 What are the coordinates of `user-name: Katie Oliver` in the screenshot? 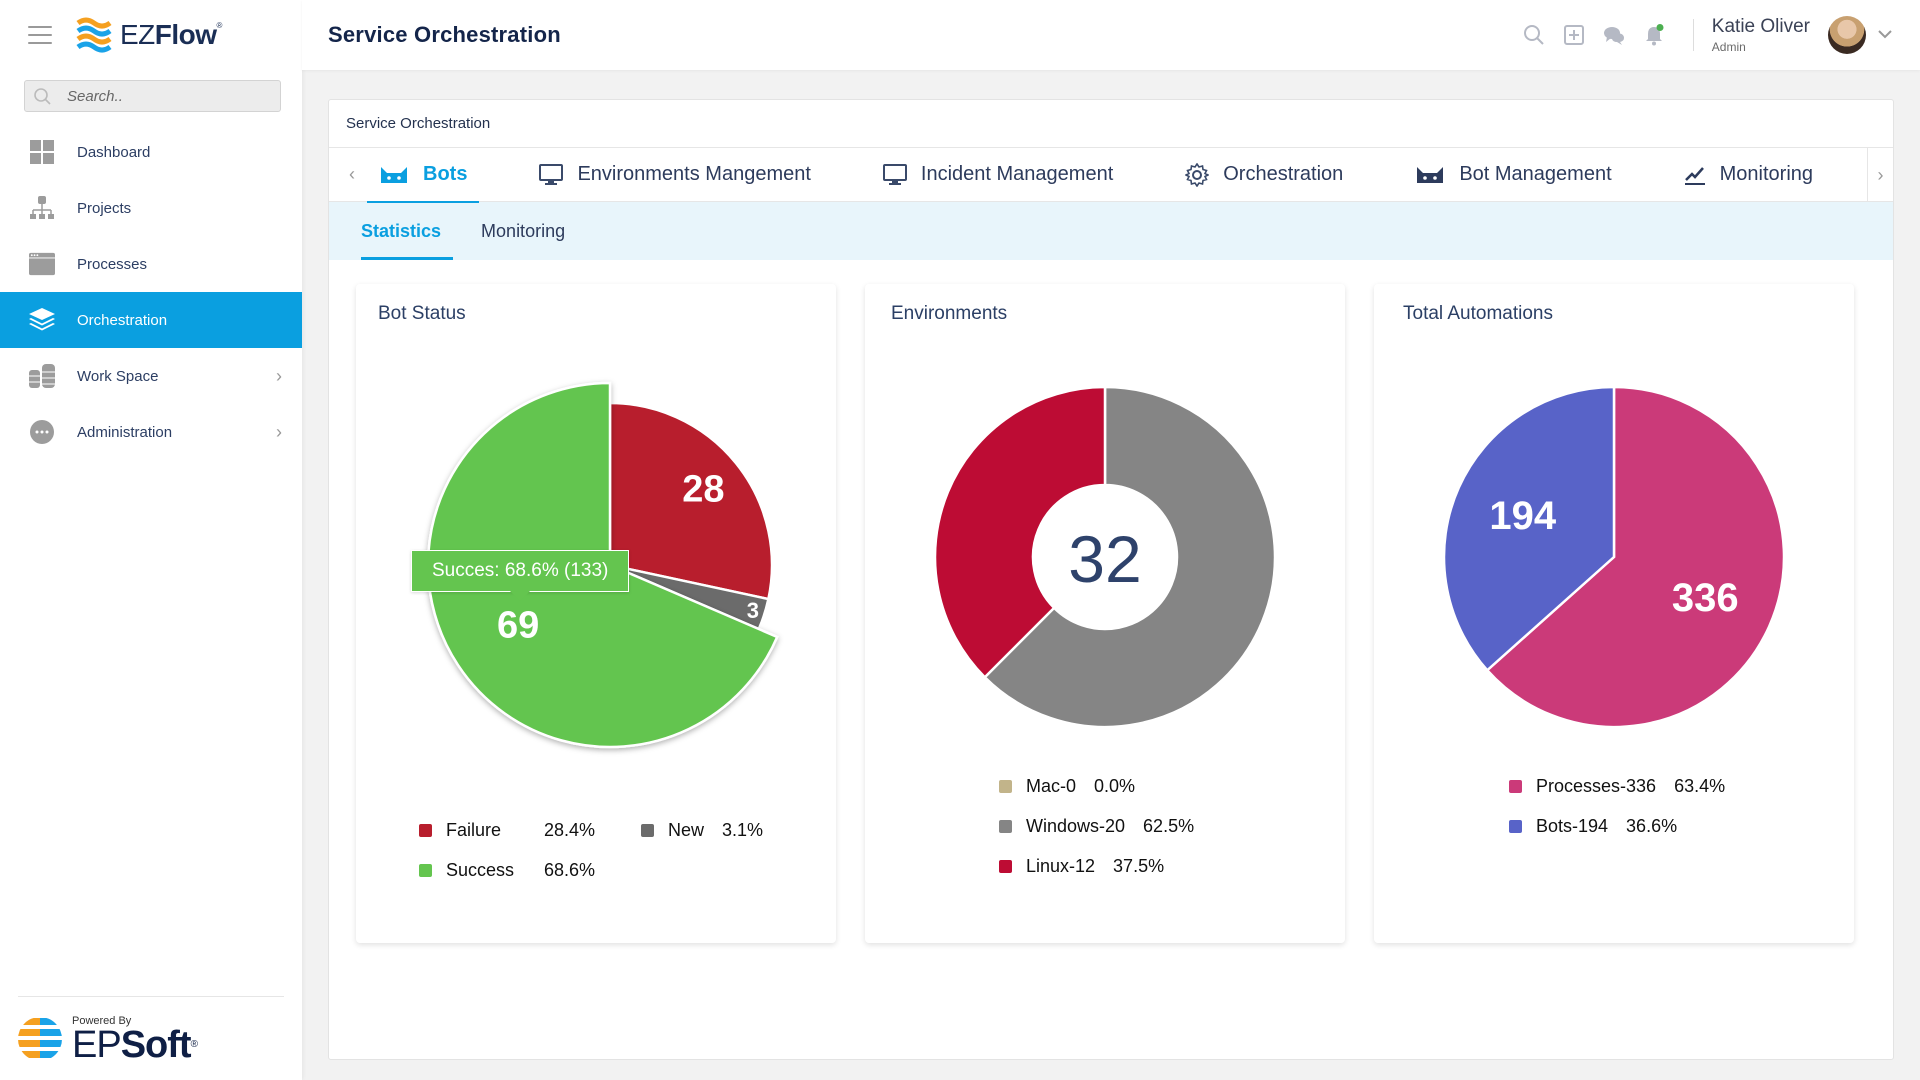 It's located at (1760, 26).